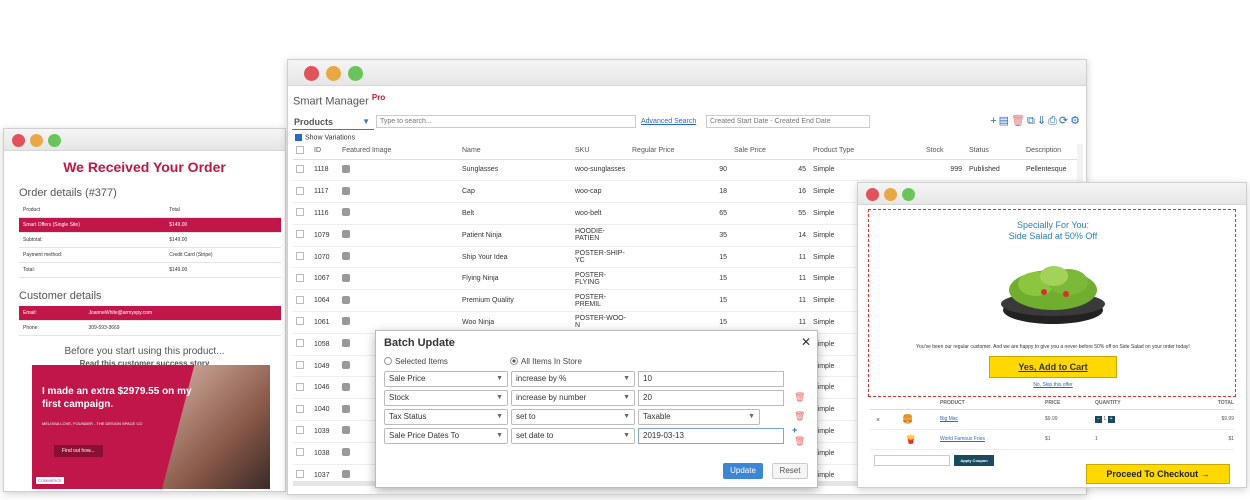  Describe the element at coordinates (600, 213) in the screenshot. I see `cell-sku: woo-belt` at that location.